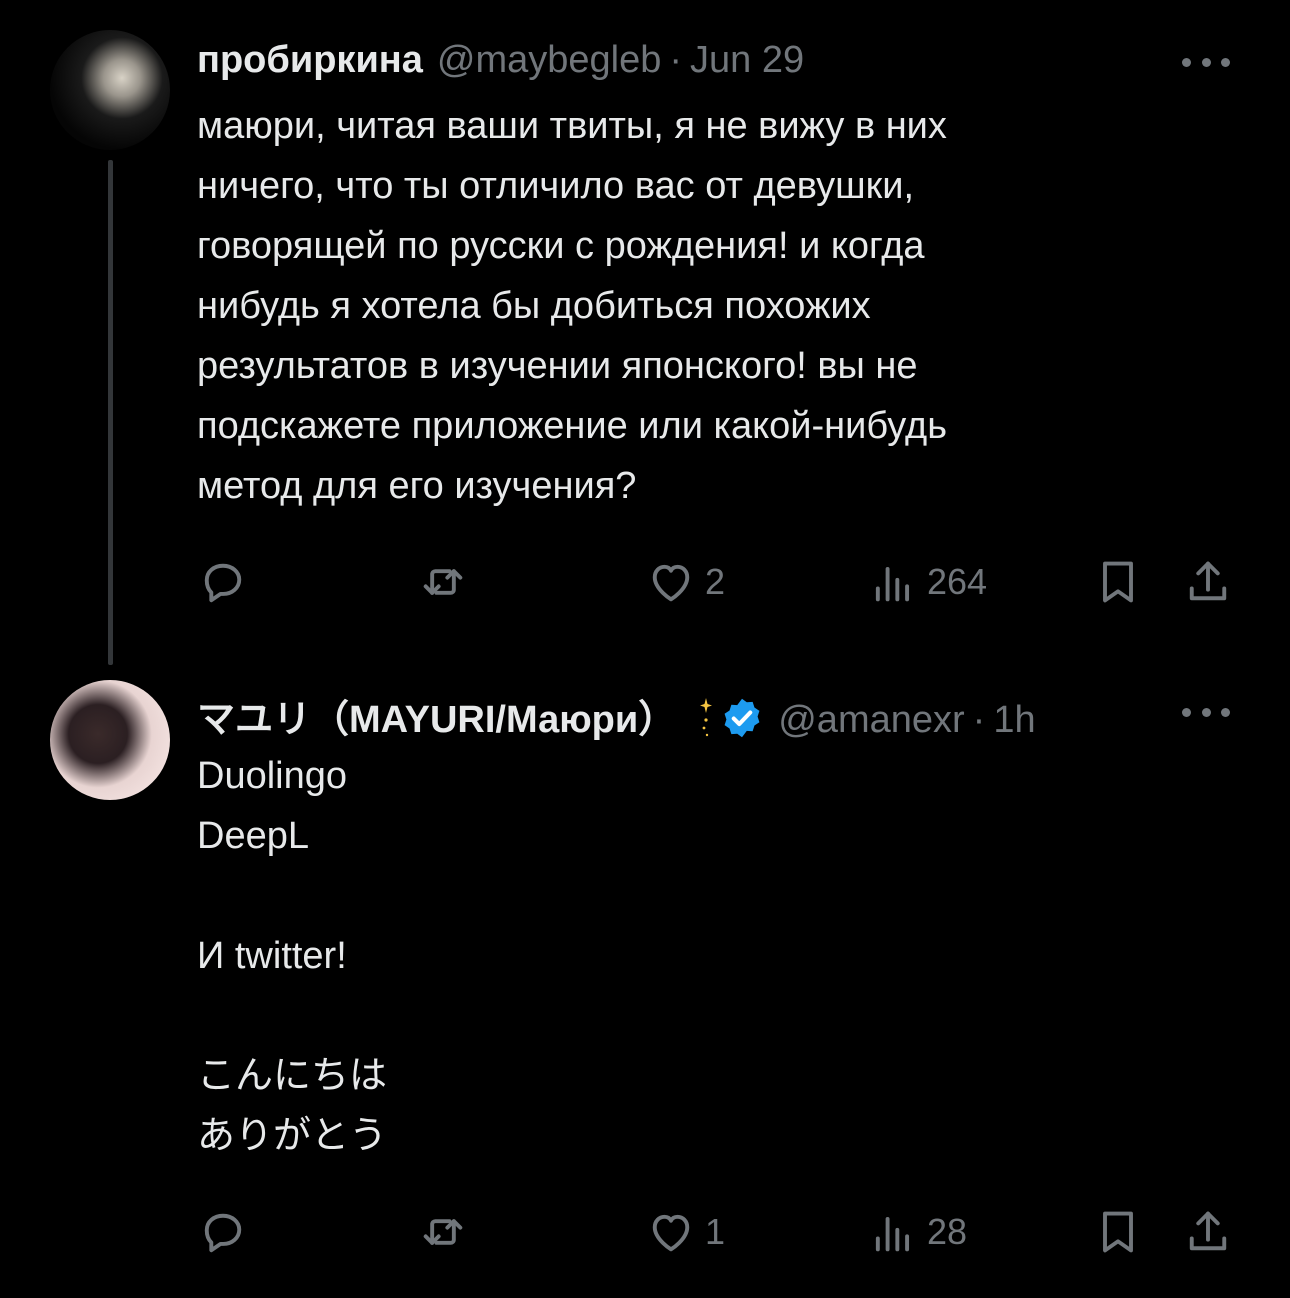  What do you see at coordinates (557, 366) in the screenshot?
I see `text-line: результатов в изучении японского! вы не` at bounding box center [557, 366].